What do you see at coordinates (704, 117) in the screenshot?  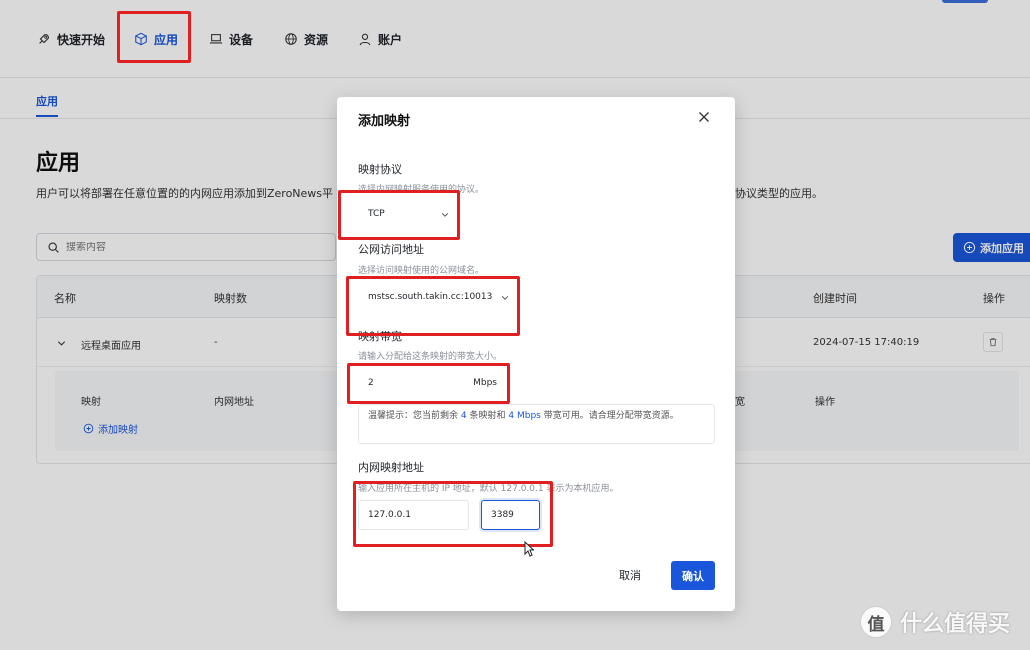 I see `close-icon` at bounding box center [704, 117].